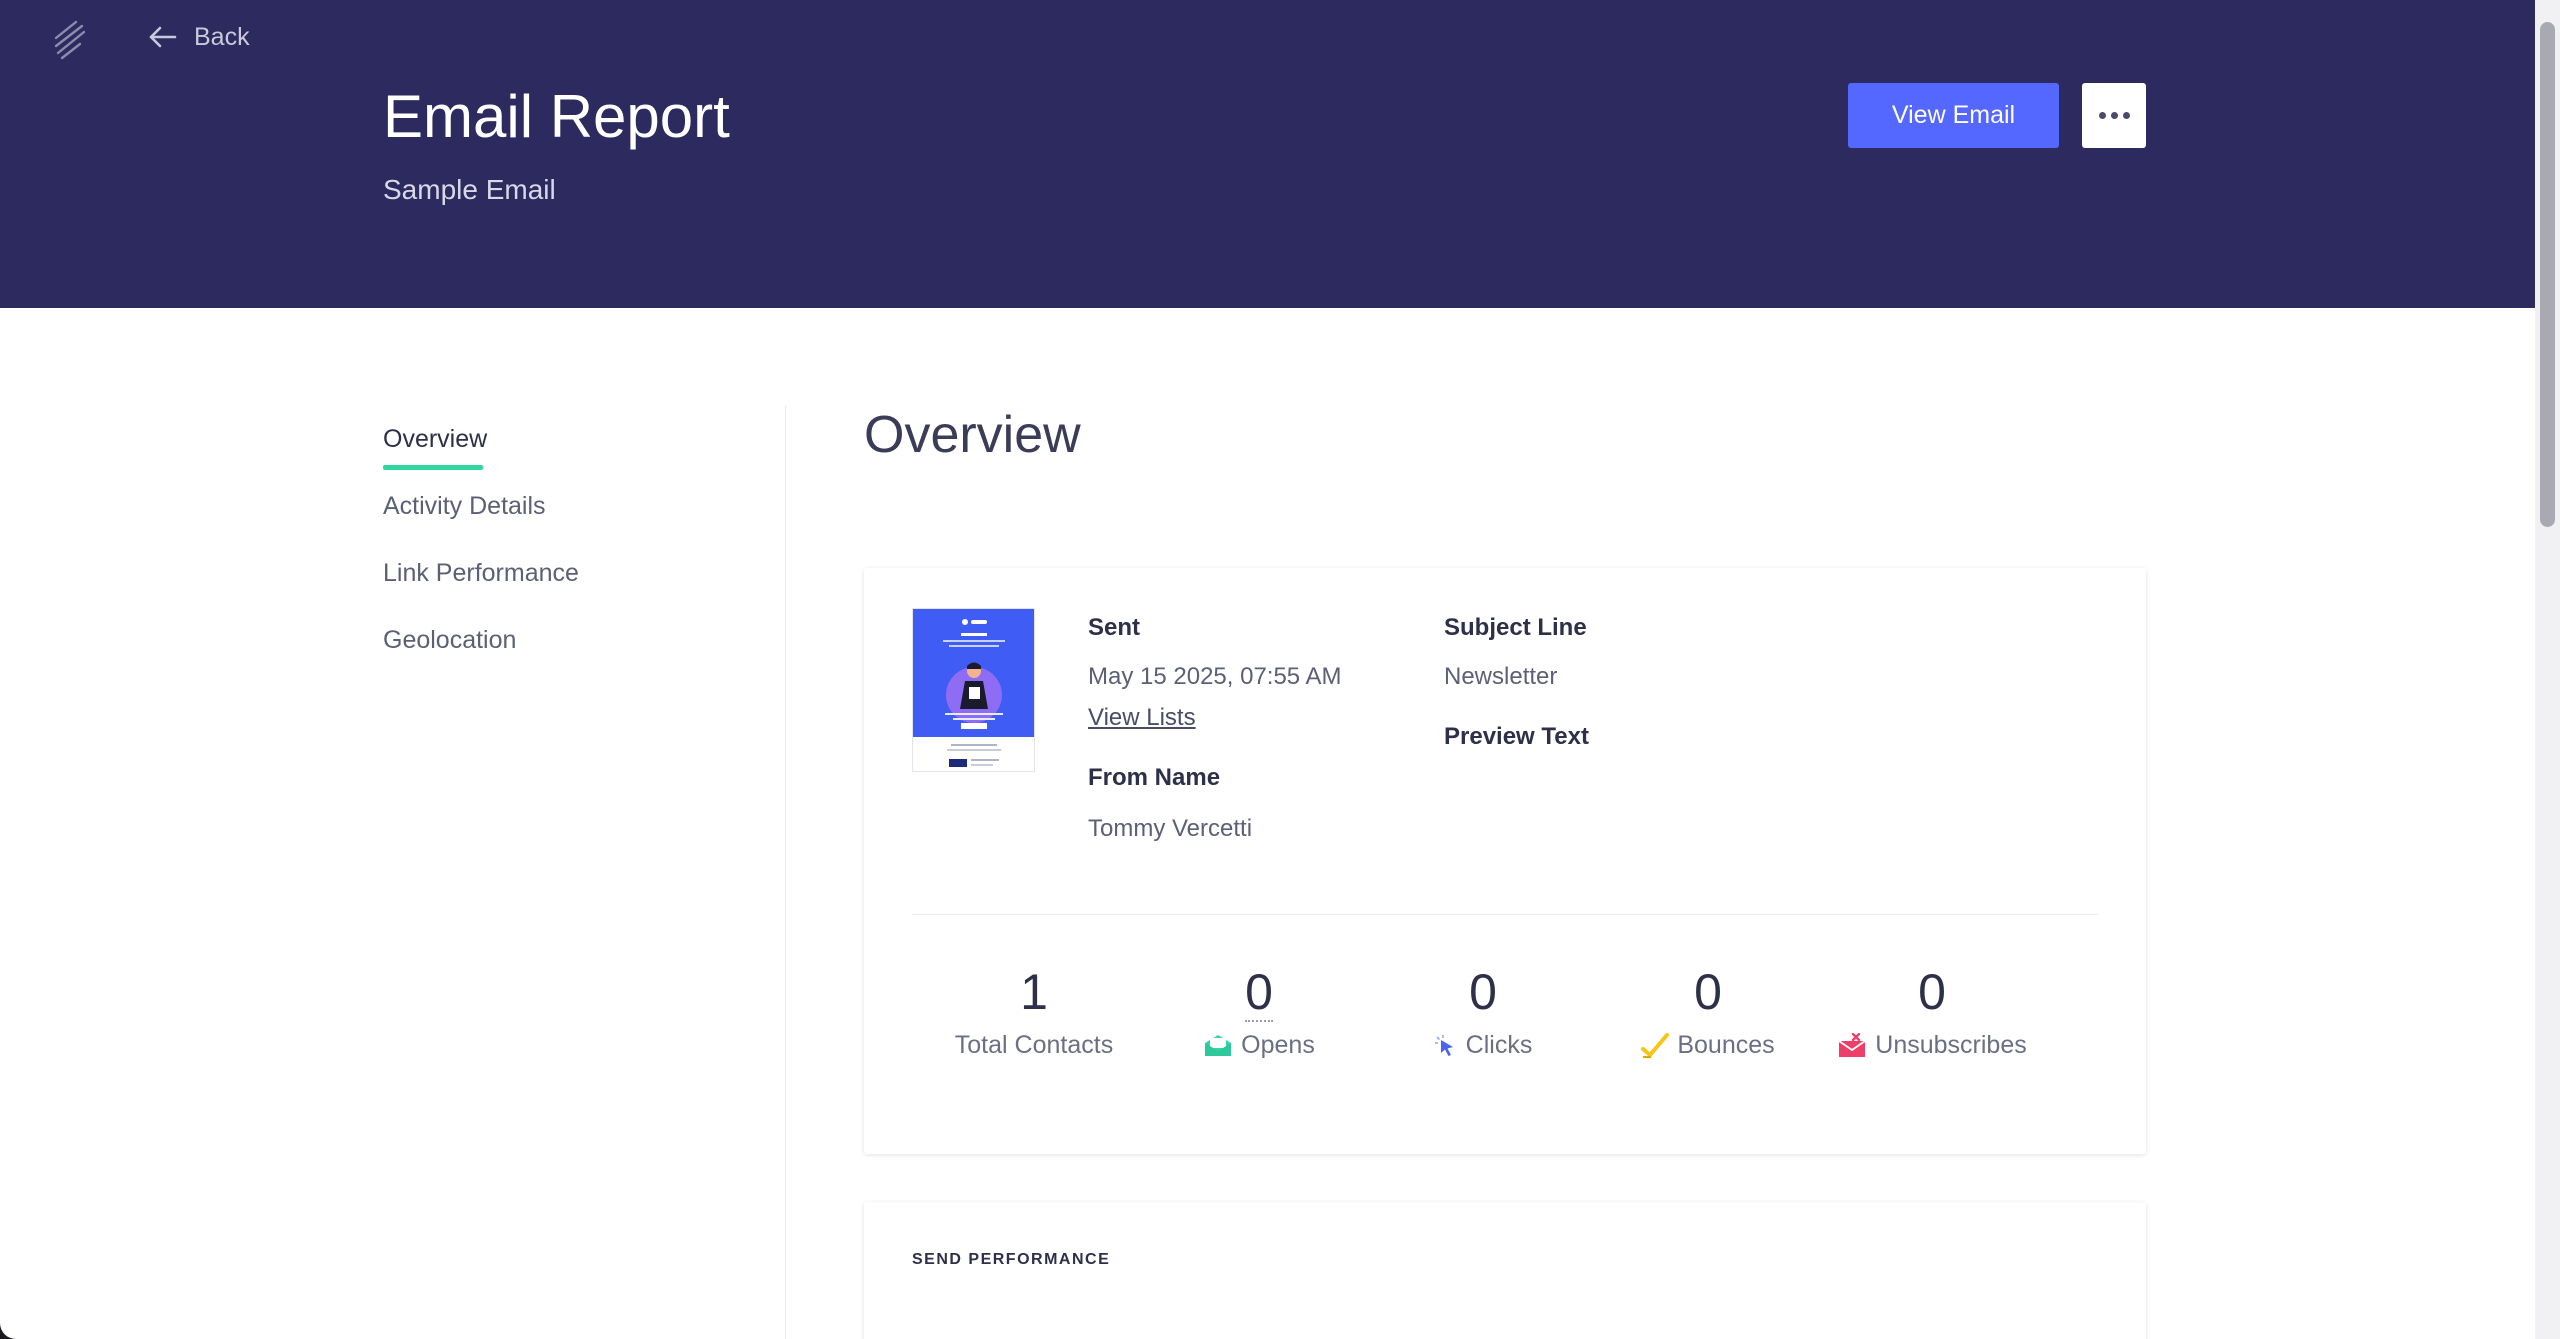  I want to click on stat-value: 1, so click(1034, 992).